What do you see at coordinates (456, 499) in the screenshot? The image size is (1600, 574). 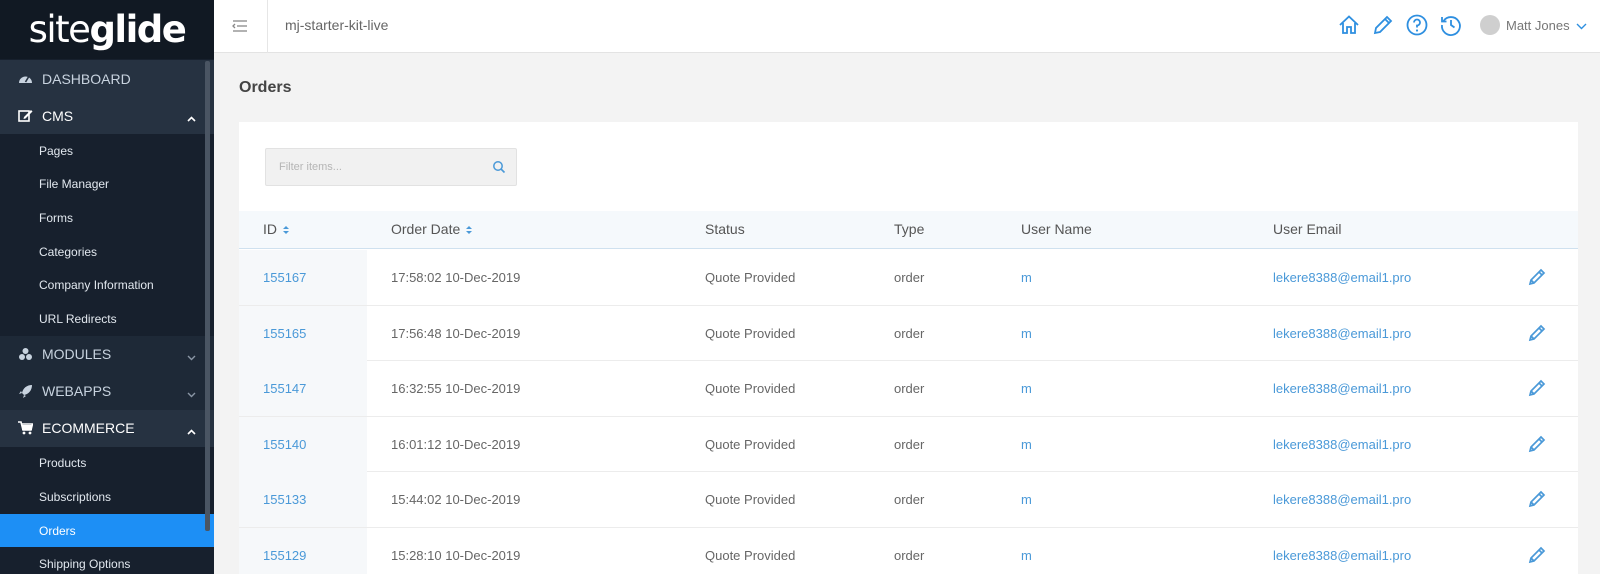 I see `order-date: 15:44:02 10-Dec-2019` at bounding box center [456, 499].